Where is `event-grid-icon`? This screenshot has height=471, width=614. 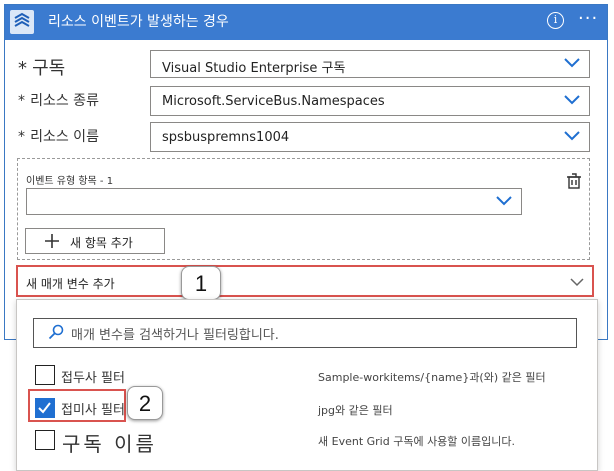
event-grid-icon is located at coordinates (22, 22).